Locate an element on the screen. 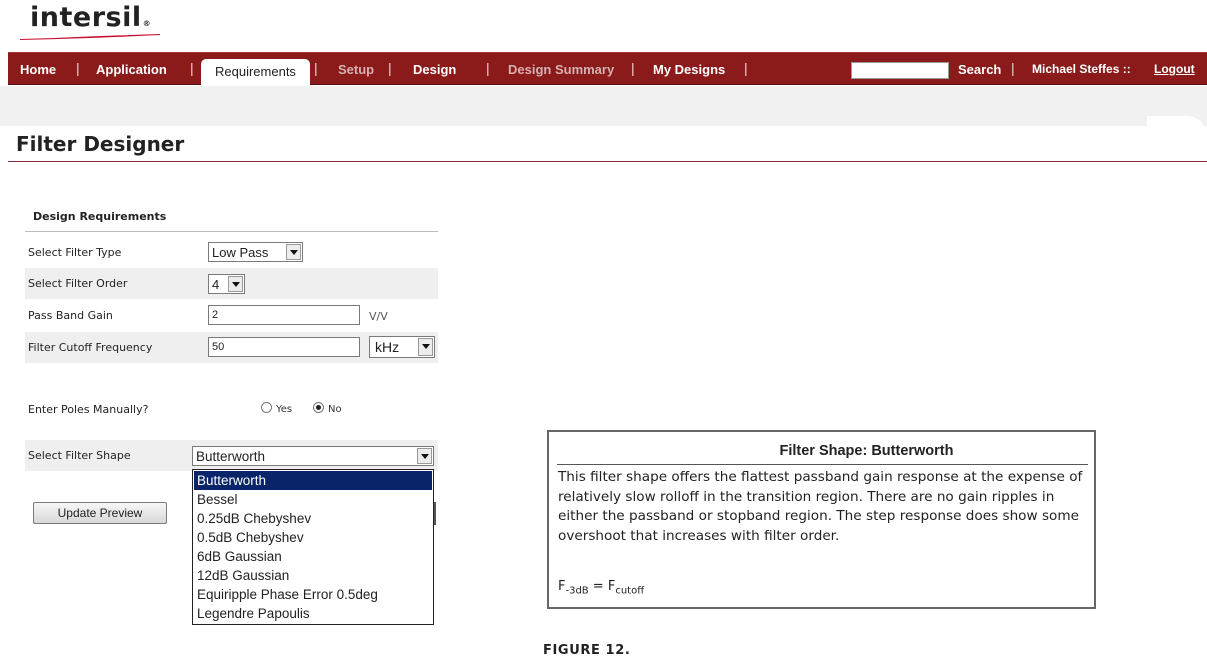  page-title: Filter Designer is located at coordinates (100, 144).